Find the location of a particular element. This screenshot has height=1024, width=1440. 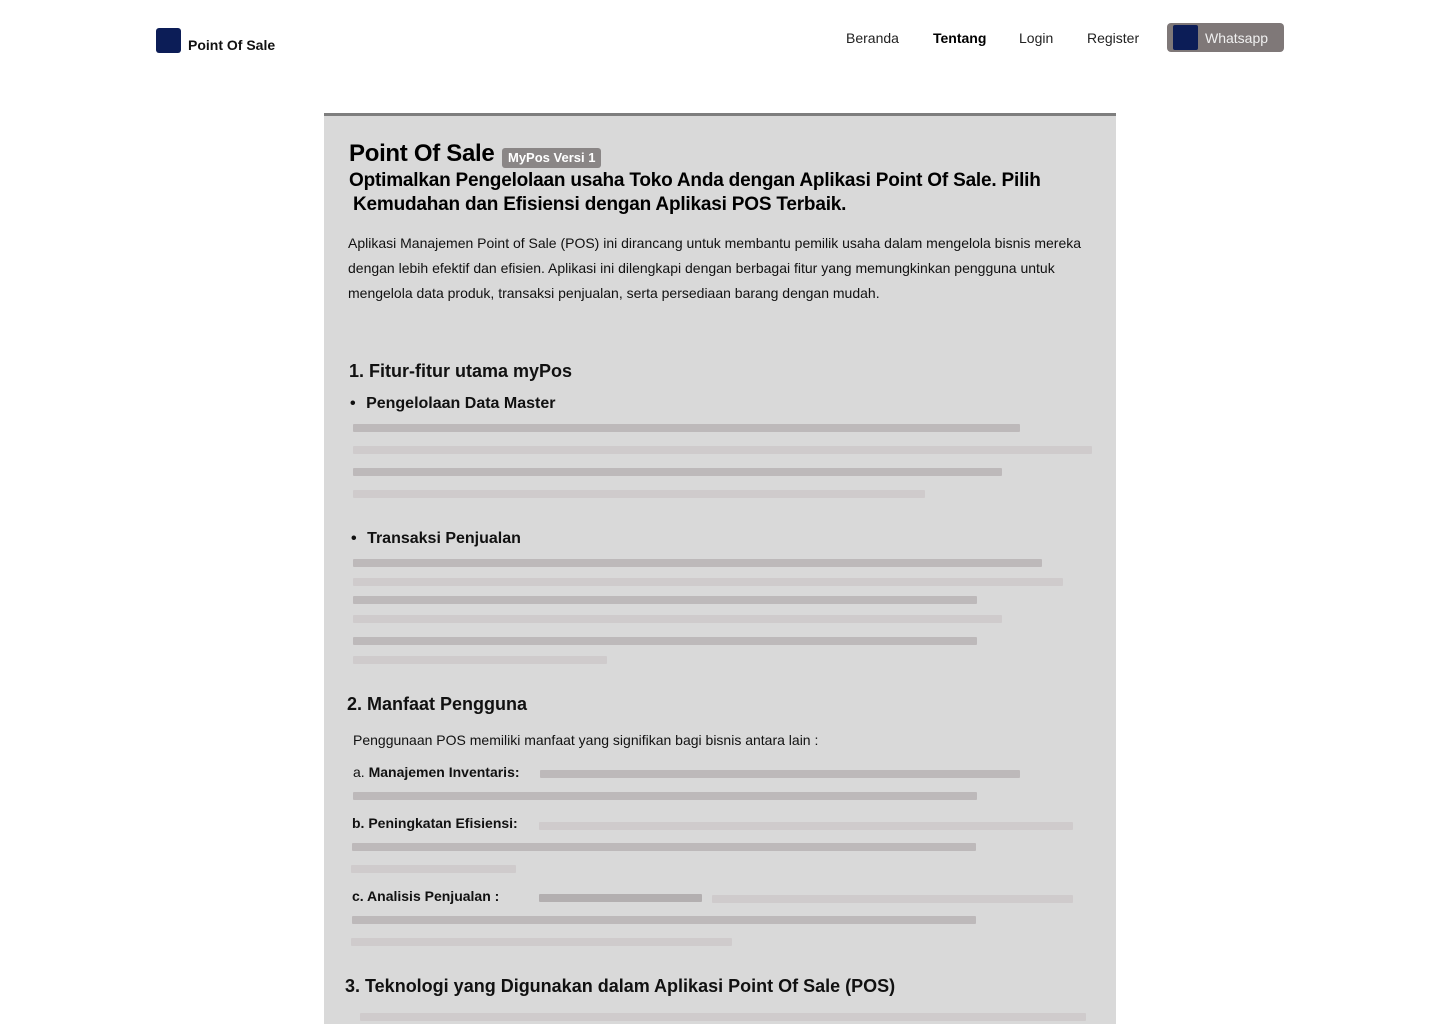

version-badge: MyPos Versi 1 is located at coordinates (552, 158).